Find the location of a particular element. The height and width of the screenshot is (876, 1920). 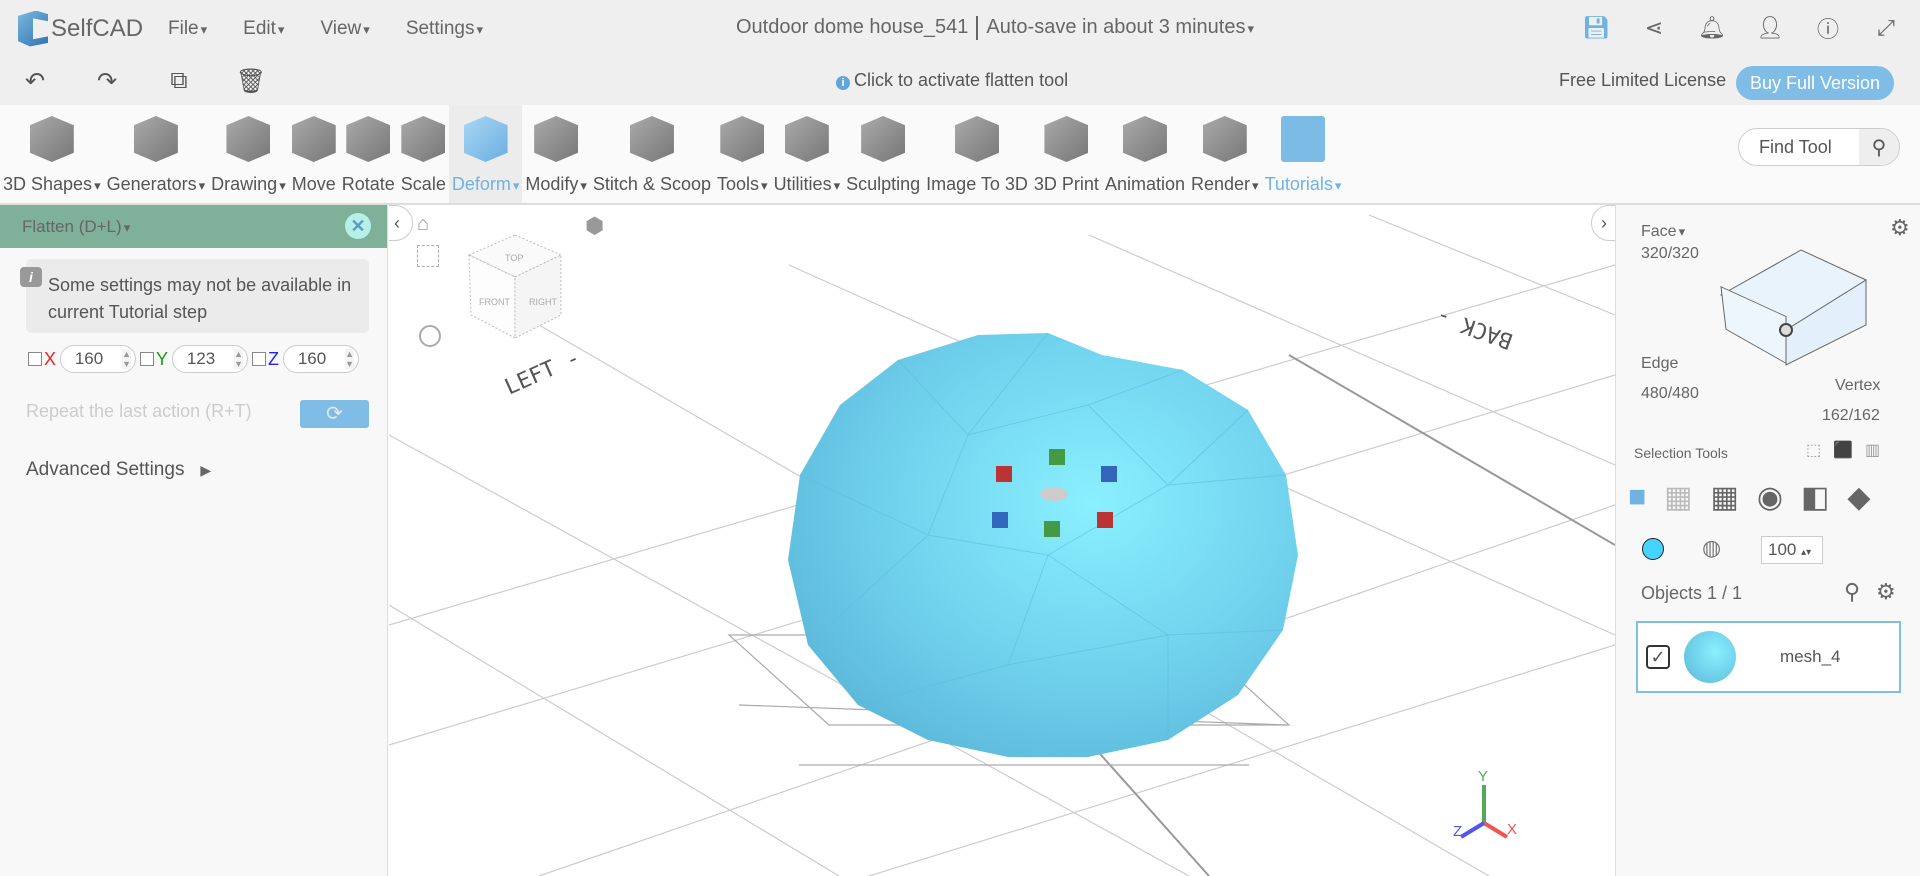

tool-sculpting: Sculpting is located at coordinates (883, 154).